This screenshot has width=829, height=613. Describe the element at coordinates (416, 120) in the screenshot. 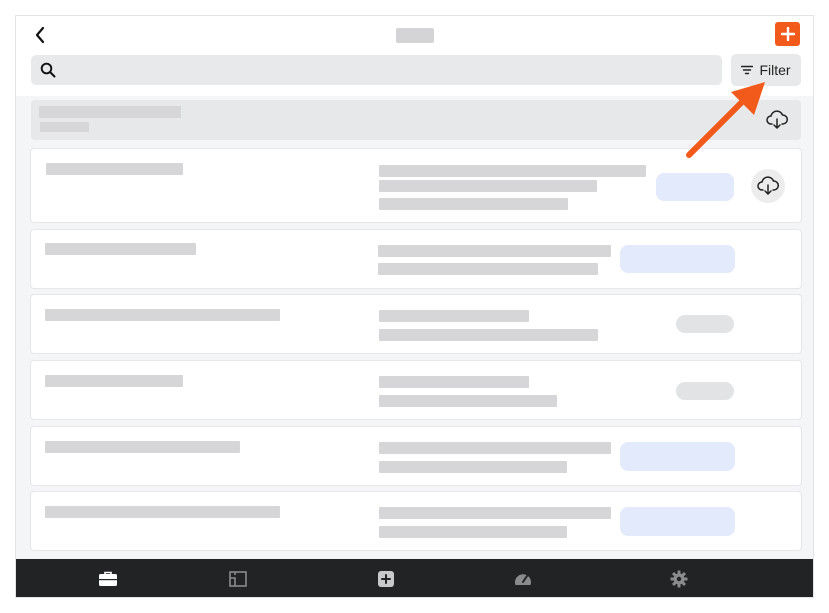

I see `group-header` at that location.